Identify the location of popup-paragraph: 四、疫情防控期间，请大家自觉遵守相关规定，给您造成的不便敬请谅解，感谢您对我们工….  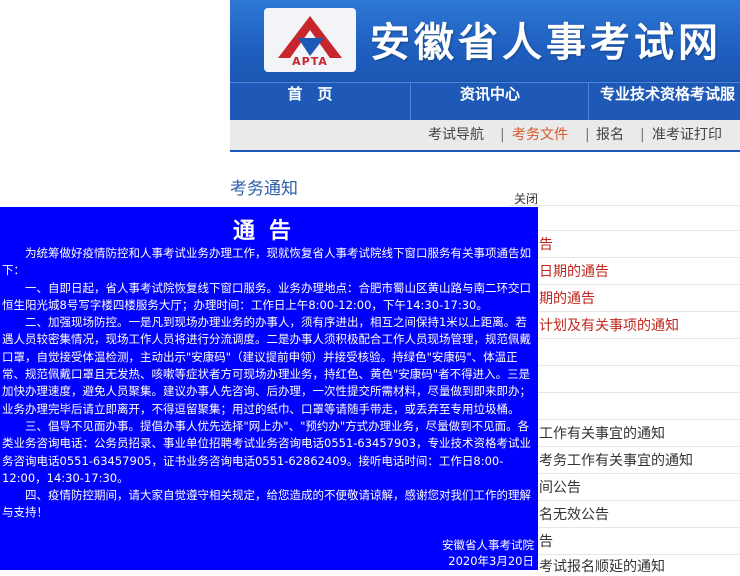
(266, 504).